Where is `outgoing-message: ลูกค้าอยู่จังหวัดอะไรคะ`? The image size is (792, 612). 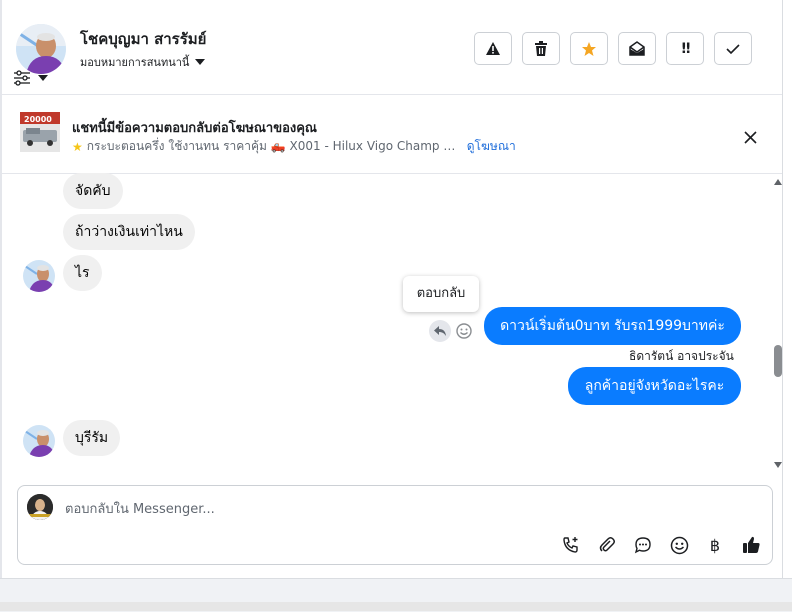
outgoing-message: ลูกค้าอยู่จังหวัดอะไรคะ is located at coordinates (654, 386).